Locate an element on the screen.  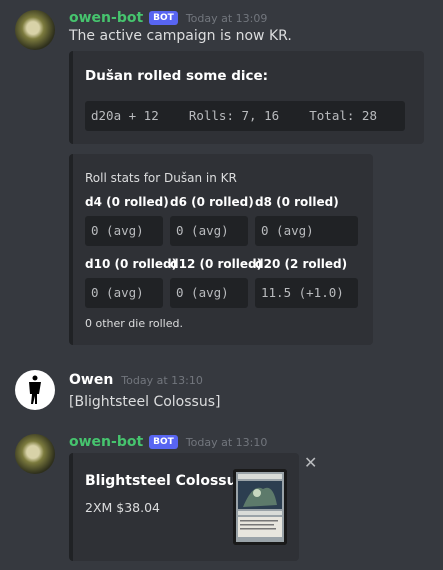
stat-label-d8: d8 (0 rolled) is located at coordinates (297, 202).